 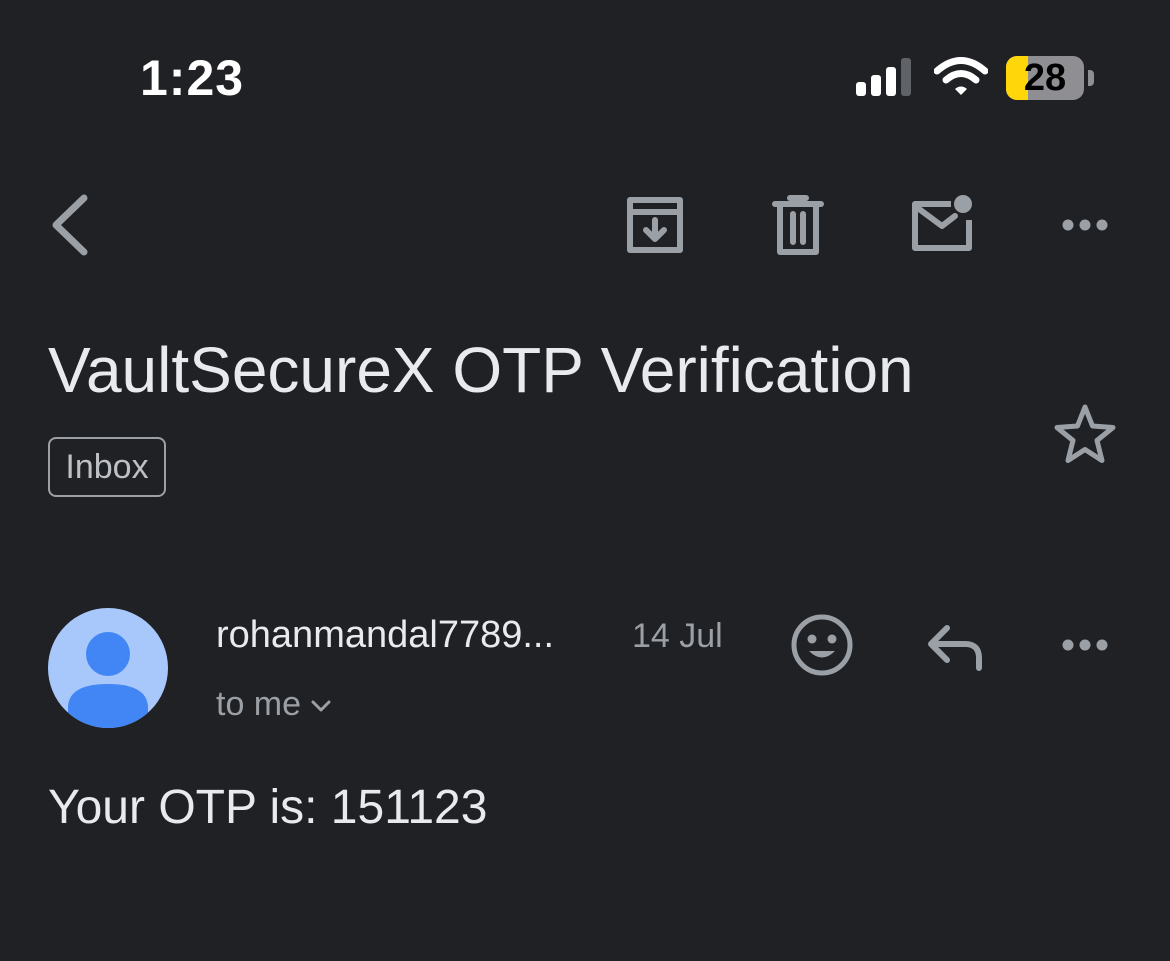 I want to click on inbox-label-chip: Inbox, so click(x=107, y=467).